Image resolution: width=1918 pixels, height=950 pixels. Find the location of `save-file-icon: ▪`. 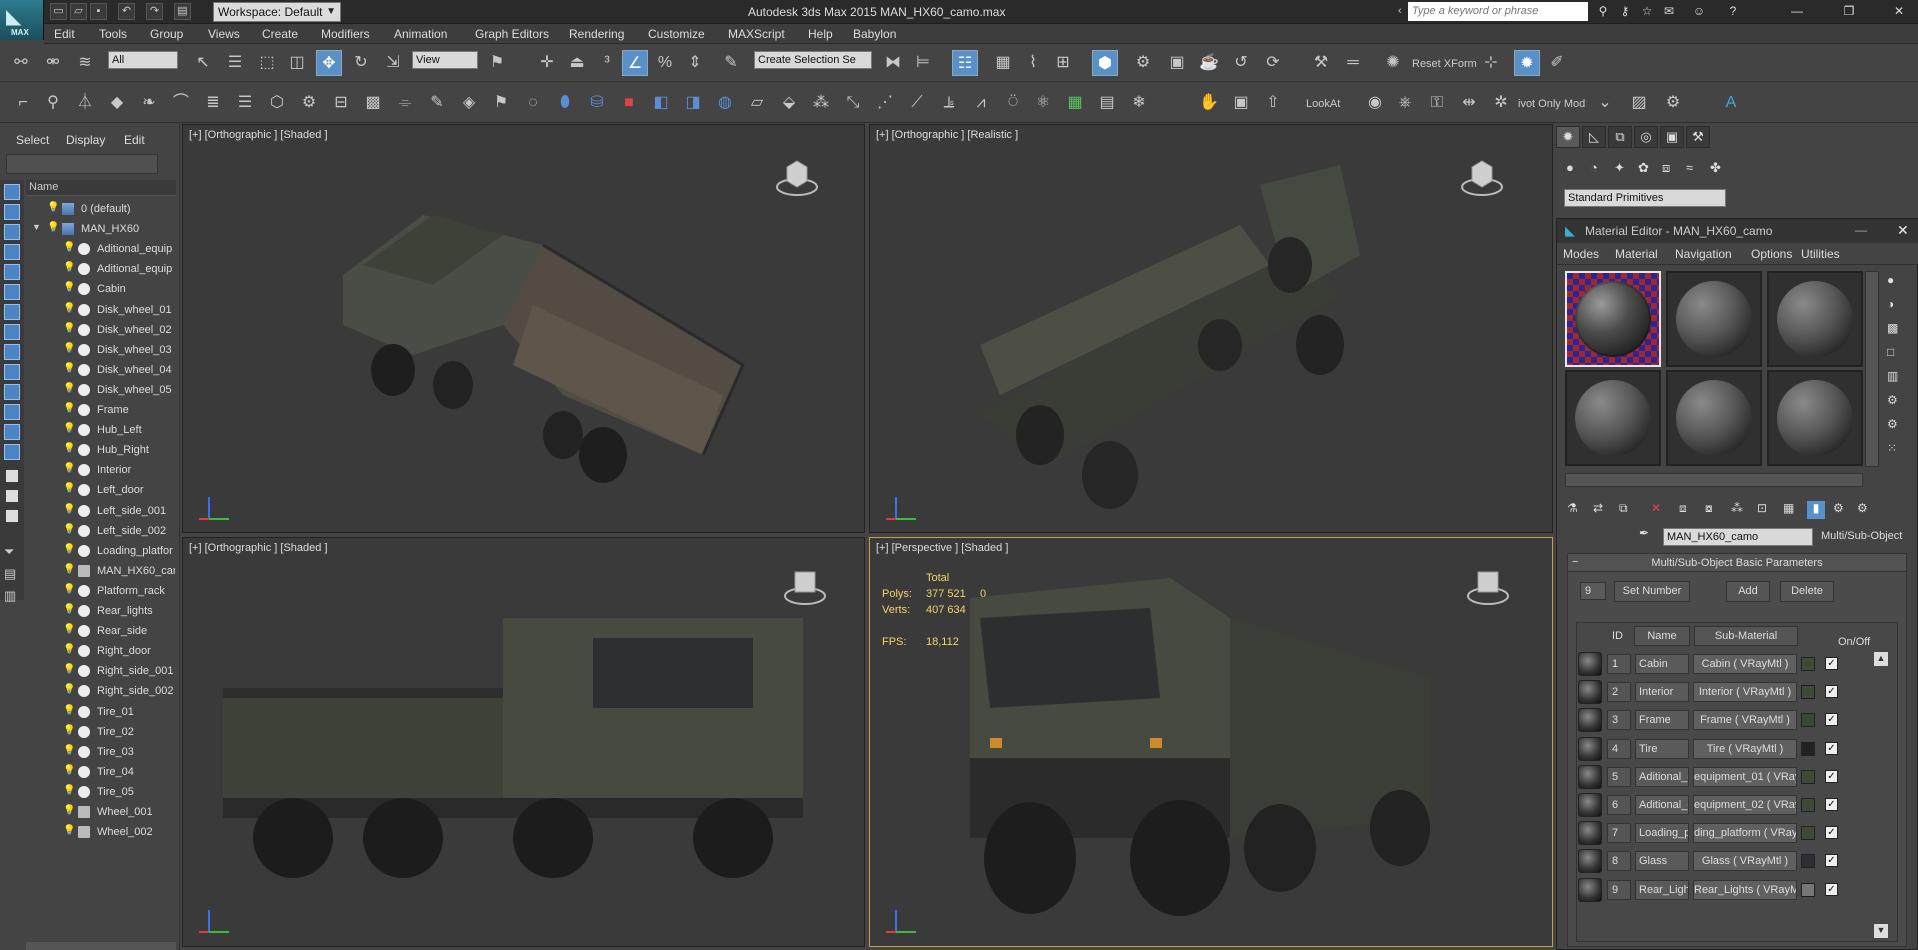

save-file-icon: ▪ is located at coordinates (98, 11).